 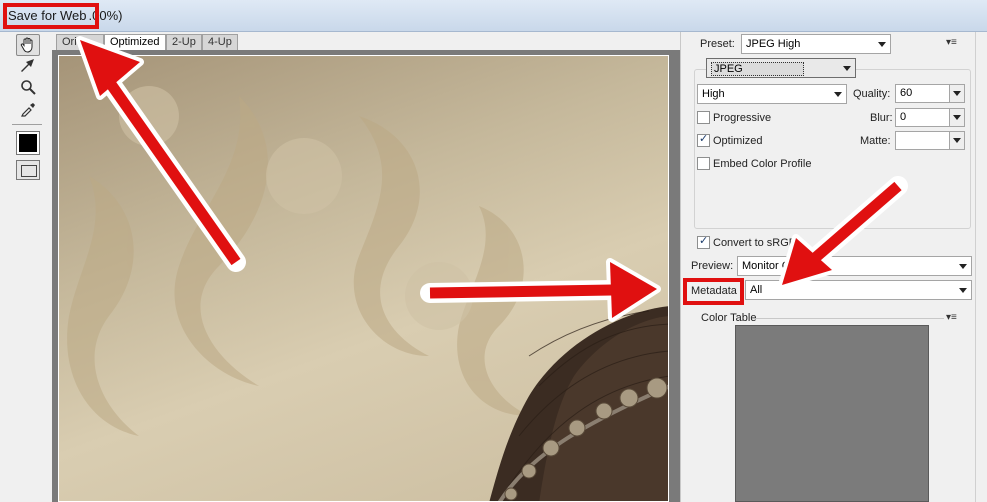 I want to click on toolbox-divider, so click(x=27, y=124).